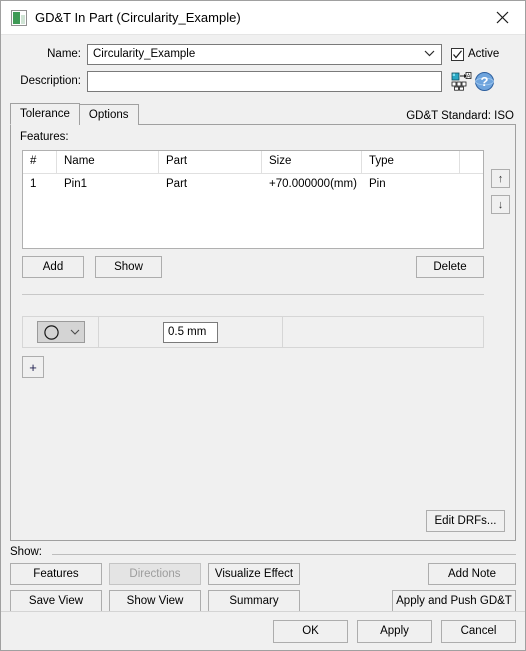 Image resolution: width=526 pixels, height=651 pixels. Describe the element at coordinates (312, 162) in the screenshot. I see `column-header-size: Size` at that location.